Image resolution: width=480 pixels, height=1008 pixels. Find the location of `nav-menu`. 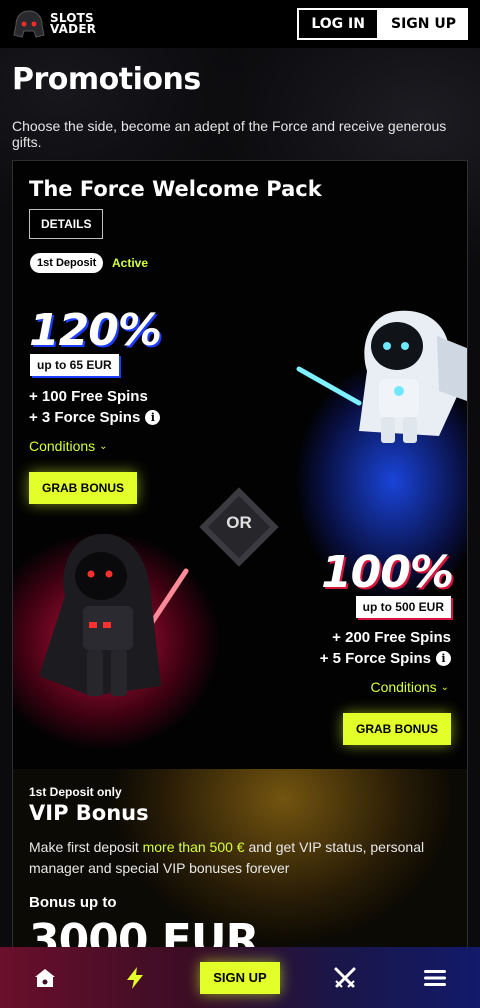

nav-menu is located at coordinates (435, 978).